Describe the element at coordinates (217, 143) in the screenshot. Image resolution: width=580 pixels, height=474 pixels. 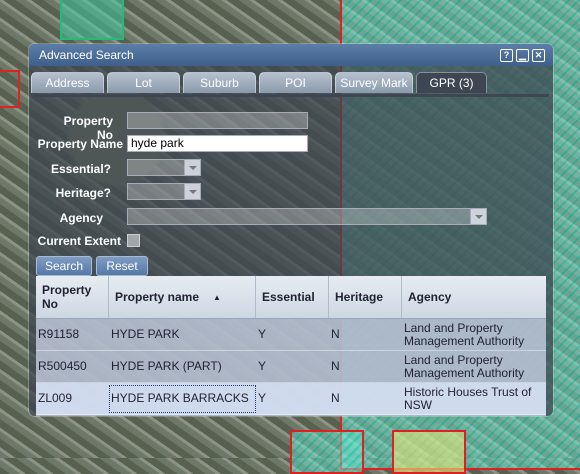
I see `property-name-input: hyde park` at that location.